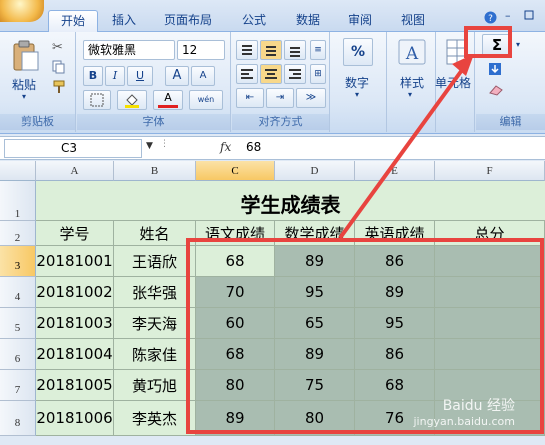  What do you see at coordinates (464, 421) in the screenshot?
I see `watermark-url: jingyan.baidu.com` at bounding box center [464, 421].